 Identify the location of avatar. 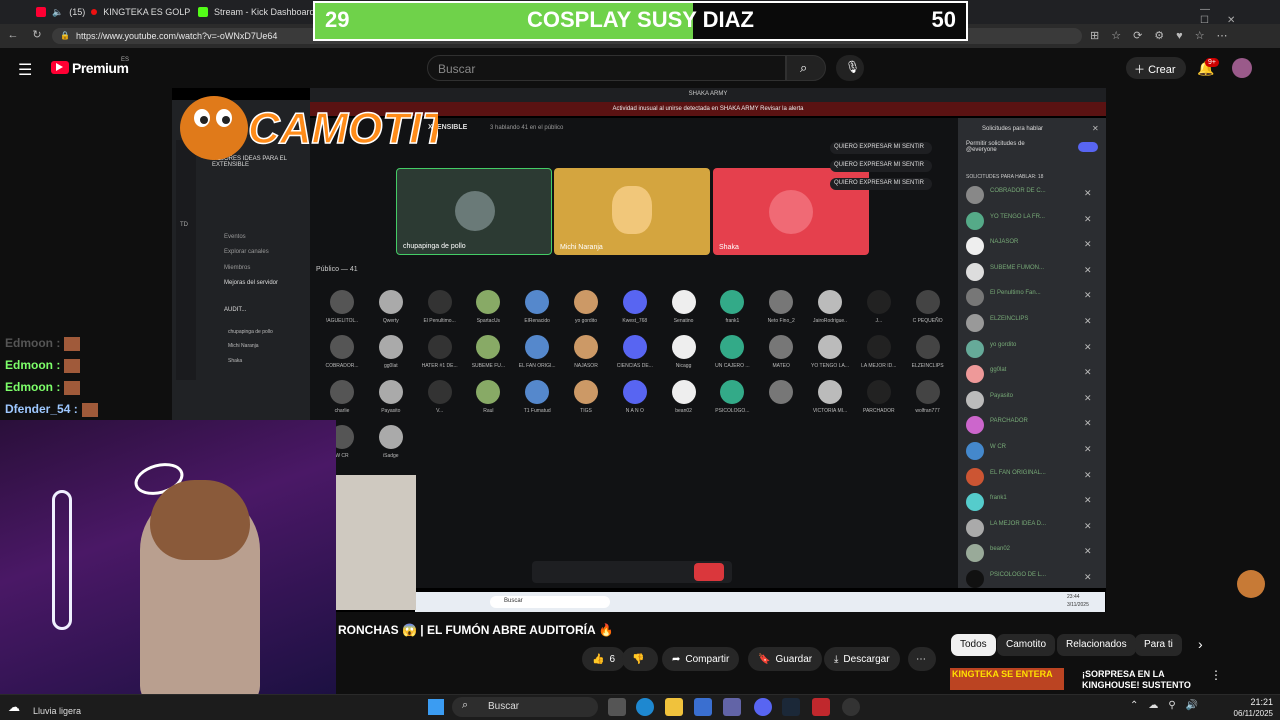
(1242, 68).